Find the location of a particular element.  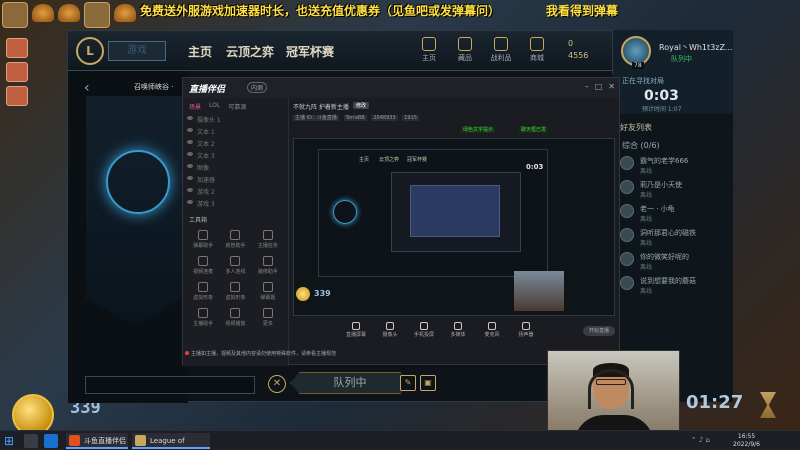

stream-titlebar: 直播伴侣 内测 – □ ✕ is located at coordinates (401, 88).